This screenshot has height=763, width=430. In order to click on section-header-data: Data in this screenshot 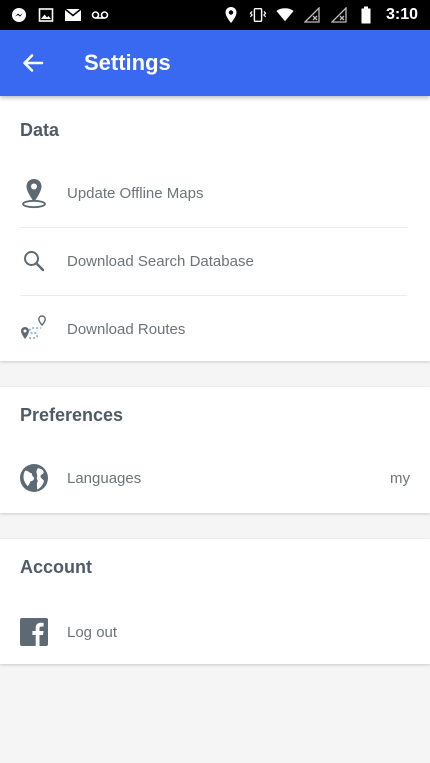, I will do `click(40, 130)`.